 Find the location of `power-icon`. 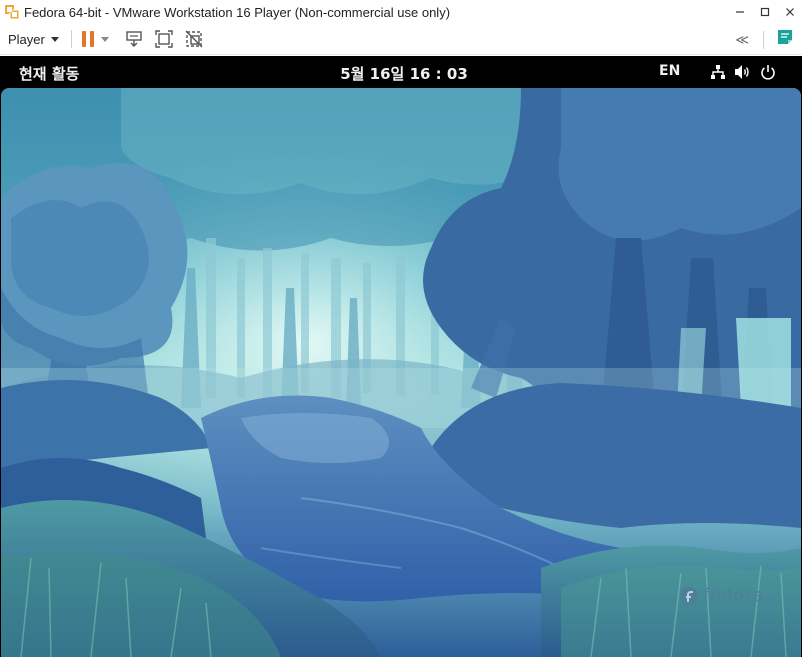

power-icon is located at coordinates (768, 74).